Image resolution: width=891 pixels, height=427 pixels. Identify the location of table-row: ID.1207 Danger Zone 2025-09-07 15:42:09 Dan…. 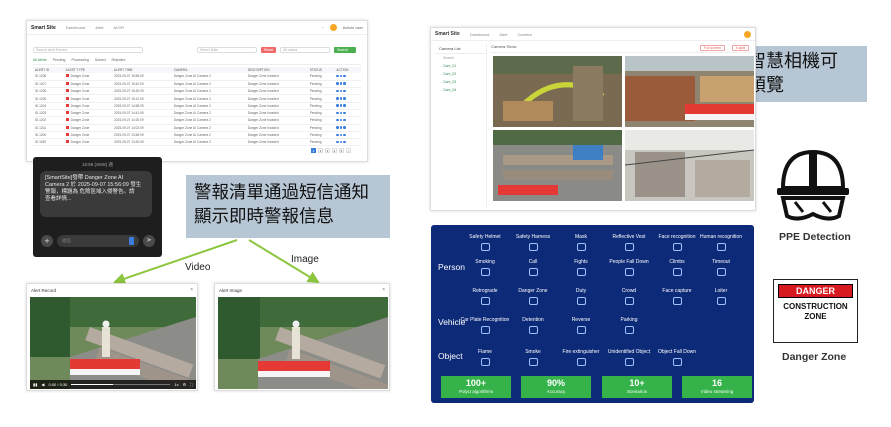
(197, 84).